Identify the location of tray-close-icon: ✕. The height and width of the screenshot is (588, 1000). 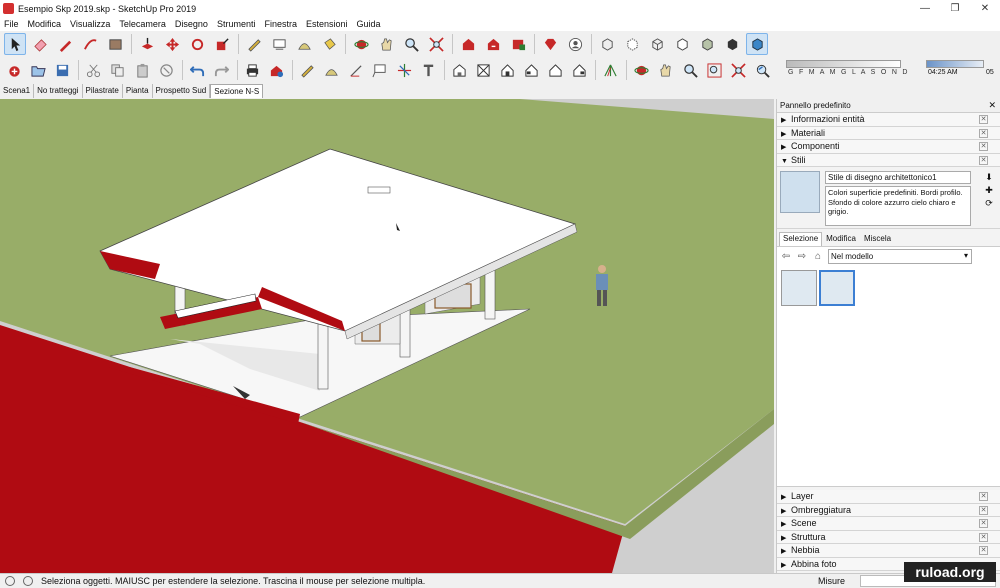
(992, 105).